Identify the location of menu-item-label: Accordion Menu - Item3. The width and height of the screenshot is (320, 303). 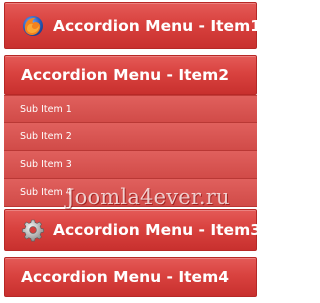
(157, 230).